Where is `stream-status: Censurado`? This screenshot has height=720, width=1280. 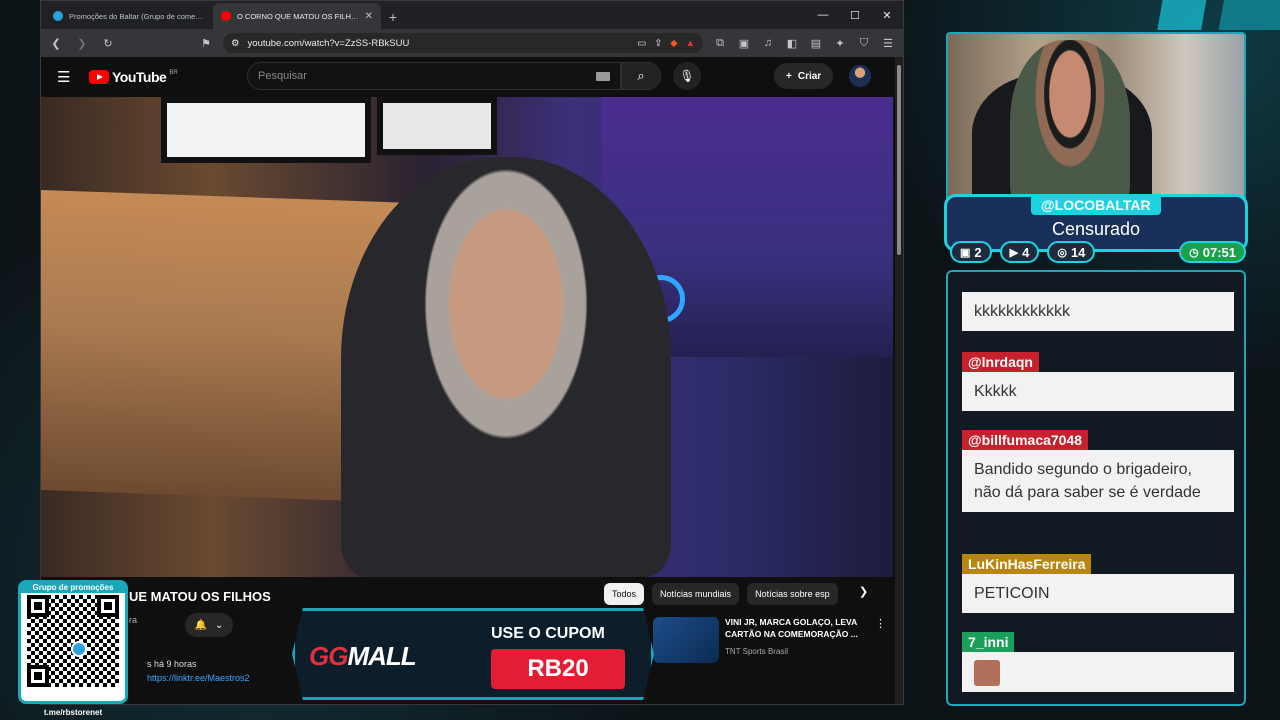
stream-status: Censurado is located at coordinates (1096, 229).